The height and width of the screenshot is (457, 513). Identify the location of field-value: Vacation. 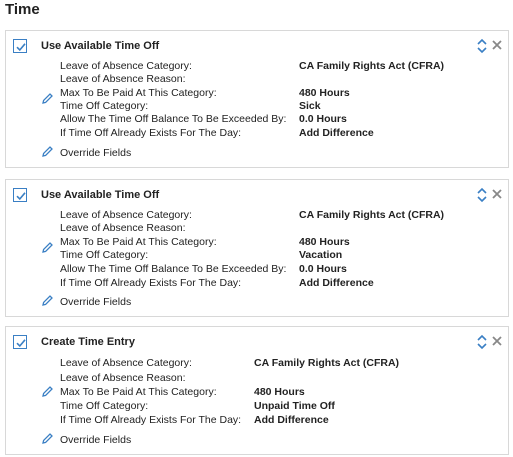
(321, 255).